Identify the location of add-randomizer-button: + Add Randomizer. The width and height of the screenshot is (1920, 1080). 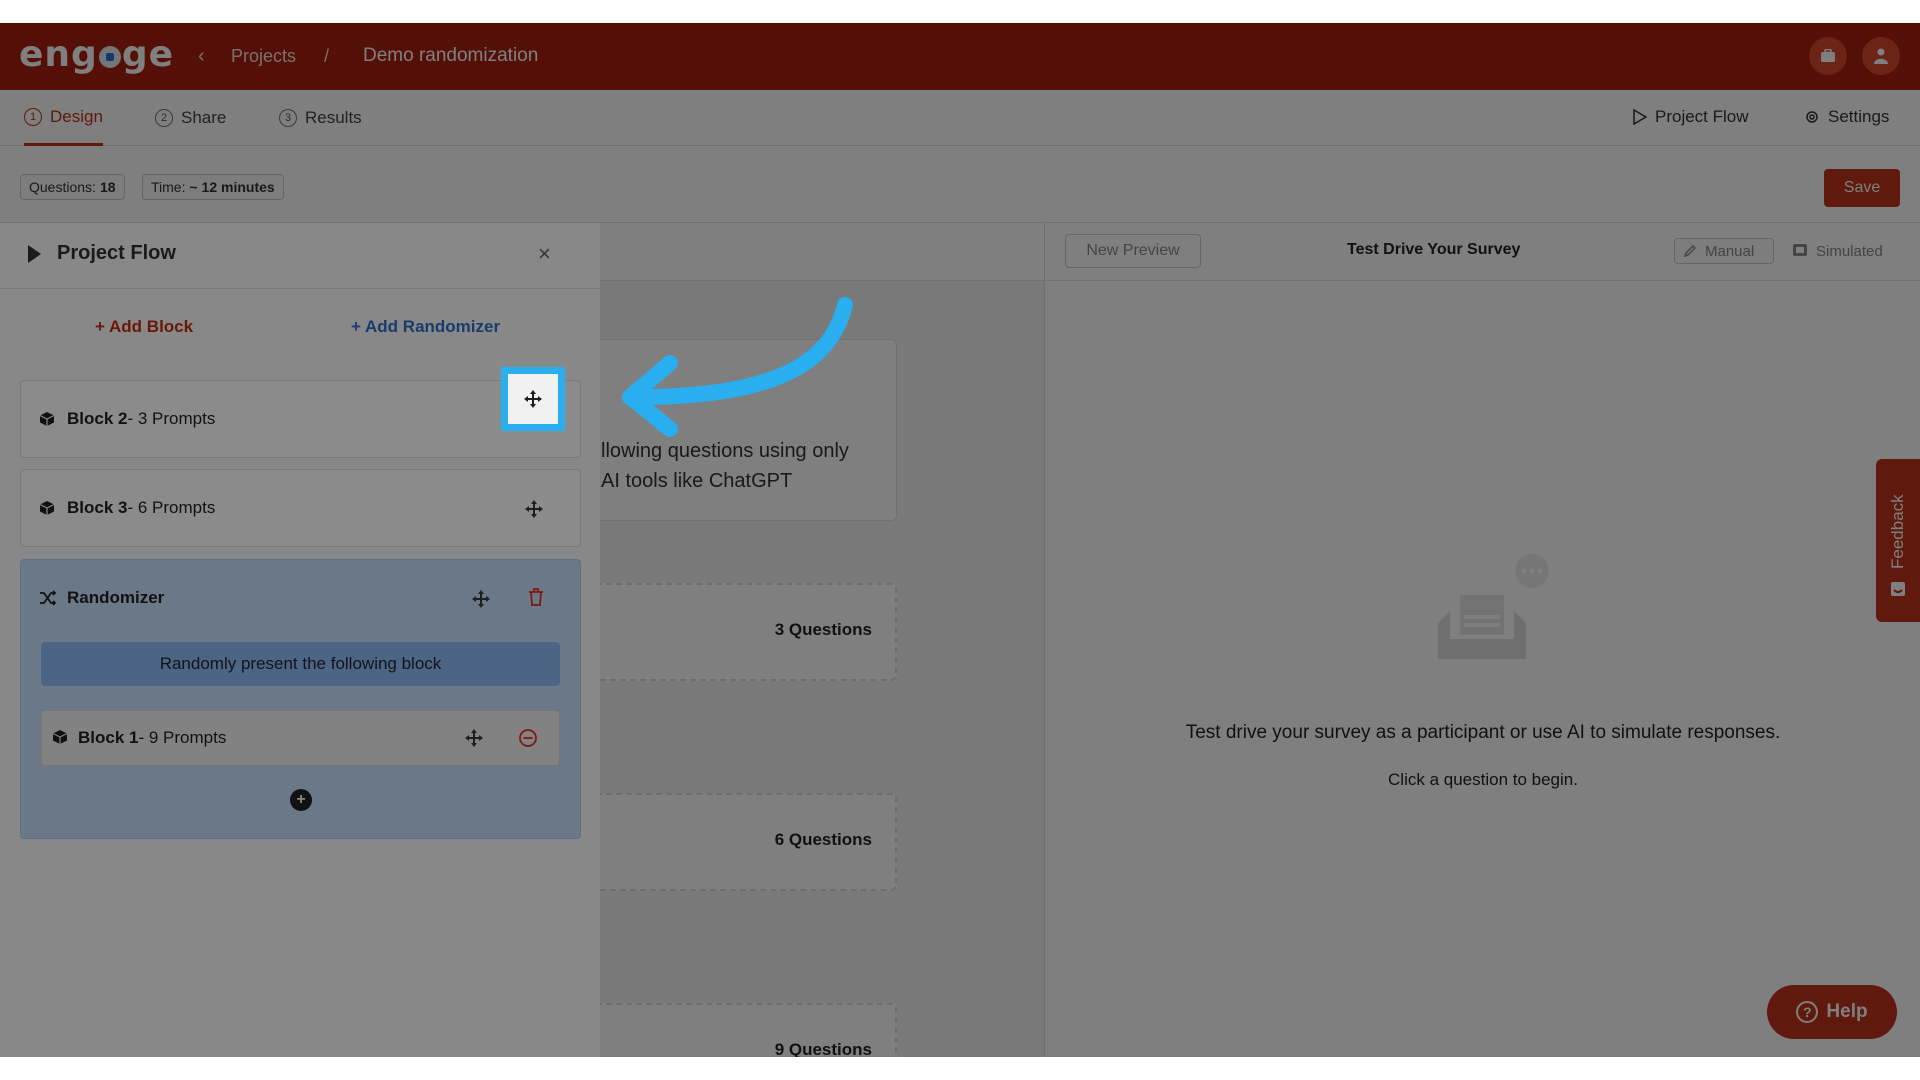
(425, 327).